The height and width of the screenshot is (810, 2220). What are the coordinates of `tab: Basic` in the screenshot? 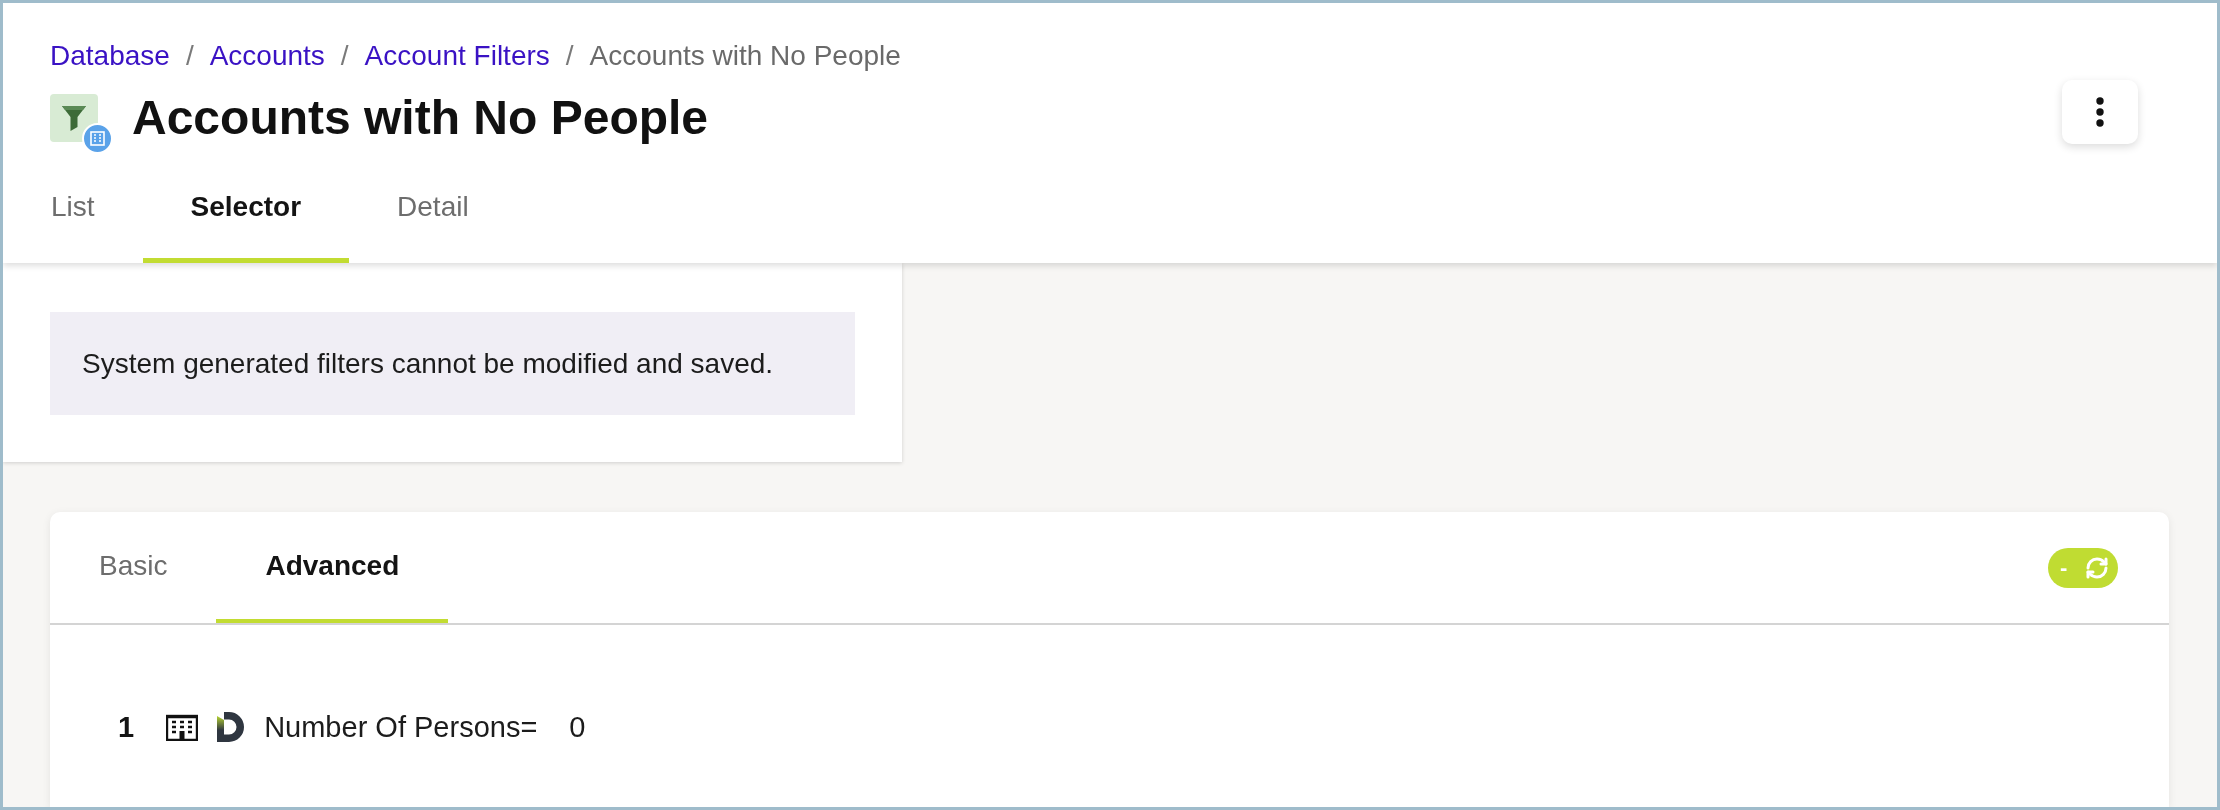 It's located at (133, 567).